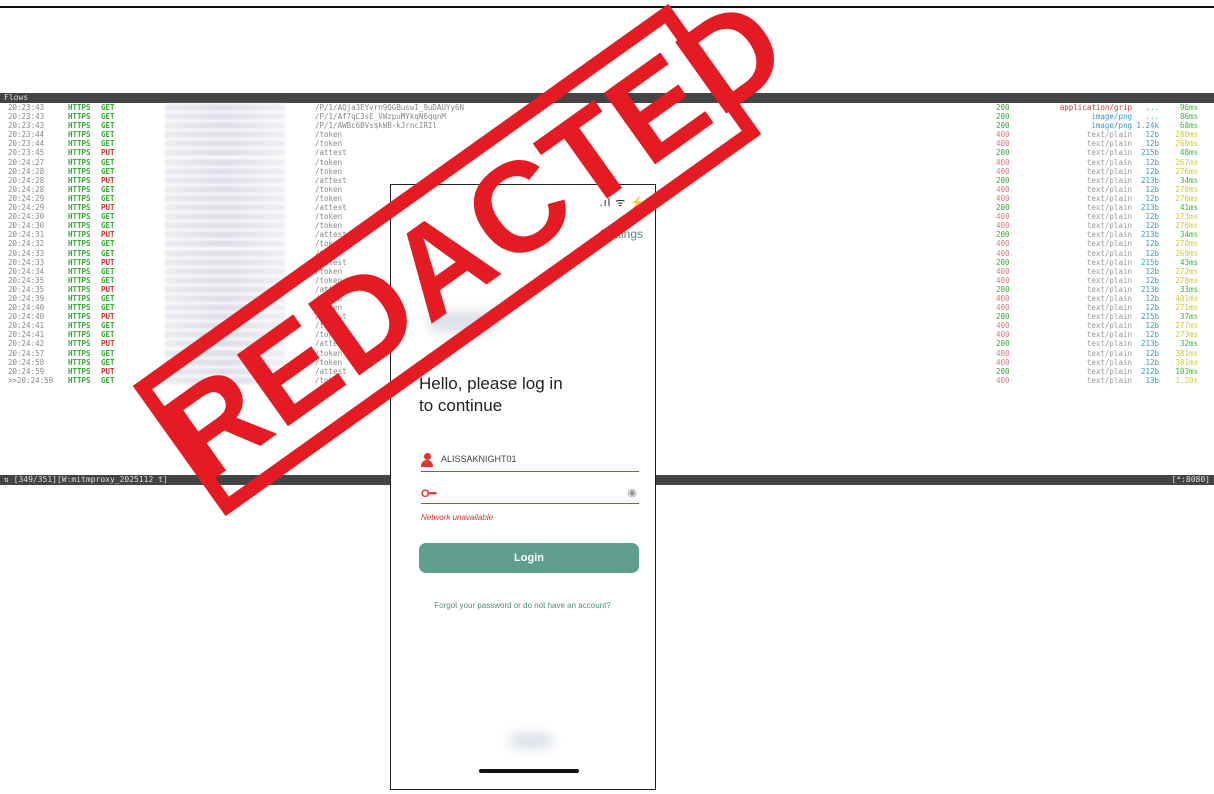 The width and height of the screenshot is (1214, 794). What do you see at coordinates (1149, 371) in the screenshot?
I see `flow-size: 212b` at bounding box center [1149, 371].